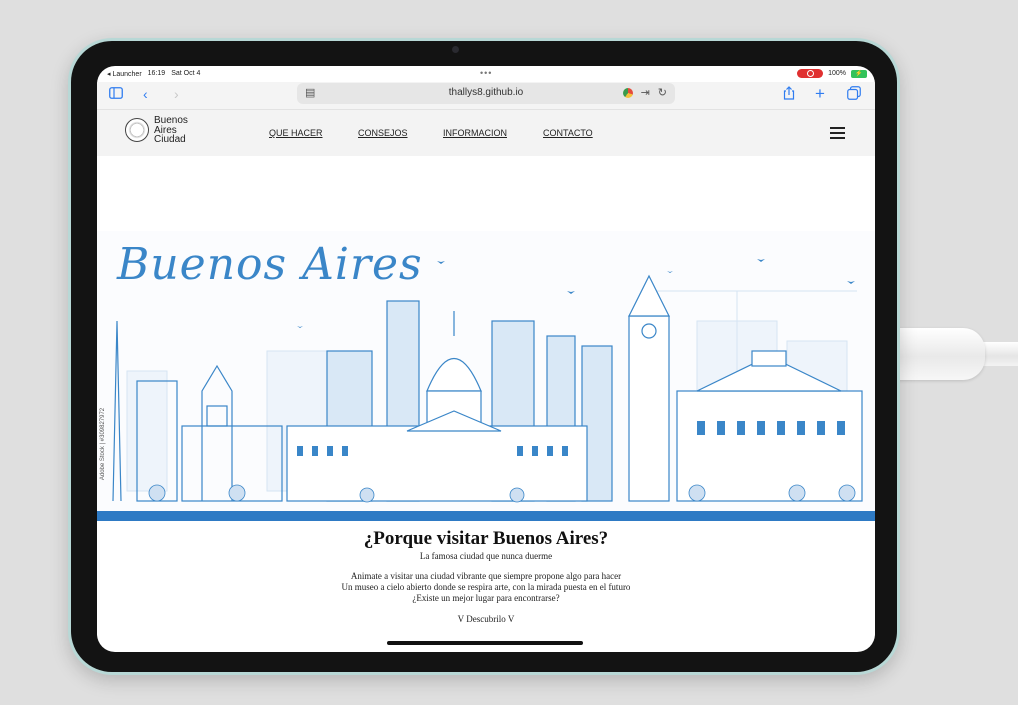  I want to click on nav-consejos: CONSEJOS, so click(383, 133).